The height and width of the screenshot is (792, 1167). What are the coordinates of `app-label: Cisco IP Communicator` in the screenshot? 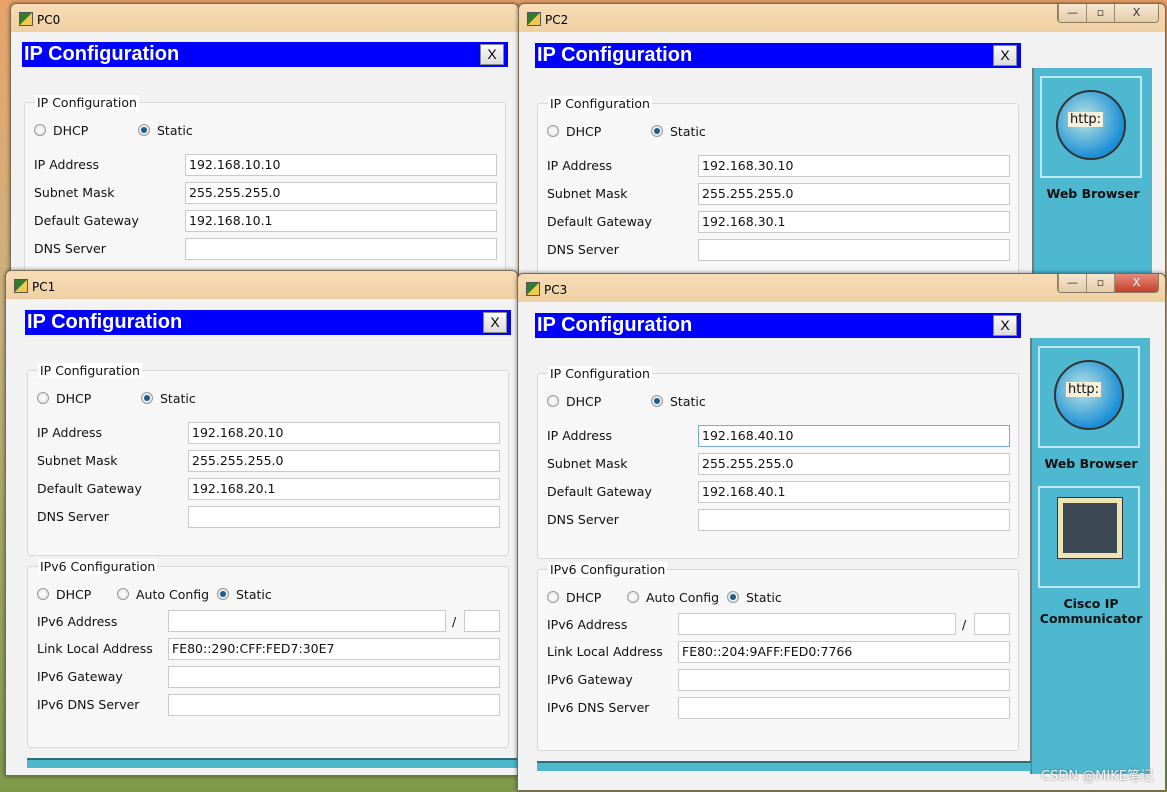 It's located at (1091, 611).